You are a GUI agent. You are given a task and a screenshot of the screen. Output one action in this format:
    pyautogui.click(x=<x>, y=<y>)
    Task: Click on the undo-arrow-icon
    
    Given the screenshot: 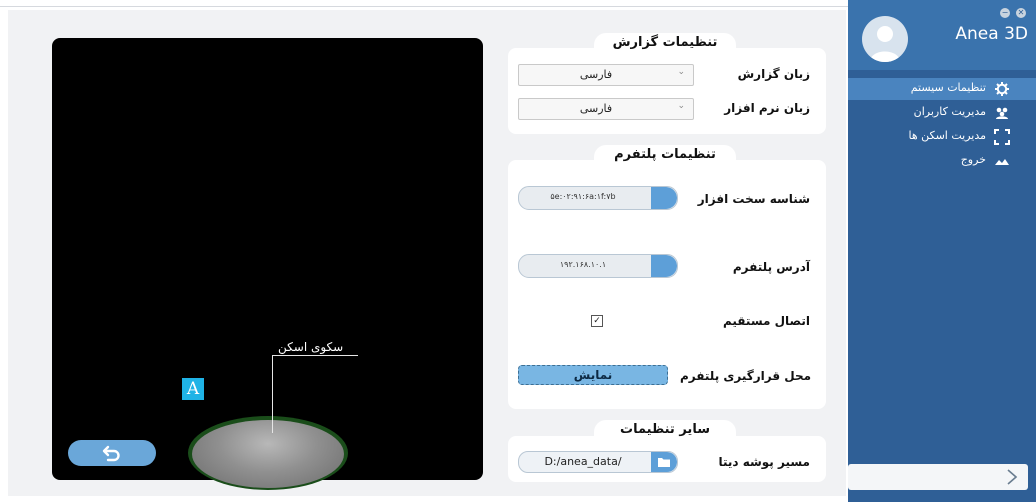 What is the action you would take?
    pyautogui.click(x=111, y=453)
    